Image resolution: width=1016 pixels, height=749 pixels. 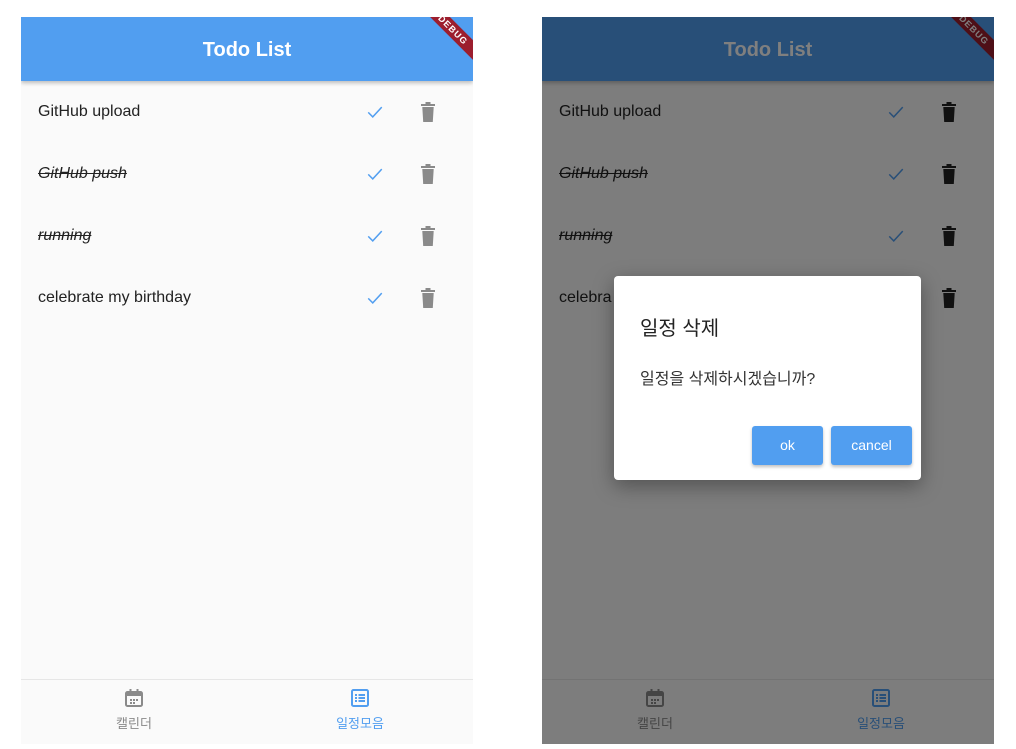 I want to click on todo-row: GitHub push, so click(x=247, y=174).